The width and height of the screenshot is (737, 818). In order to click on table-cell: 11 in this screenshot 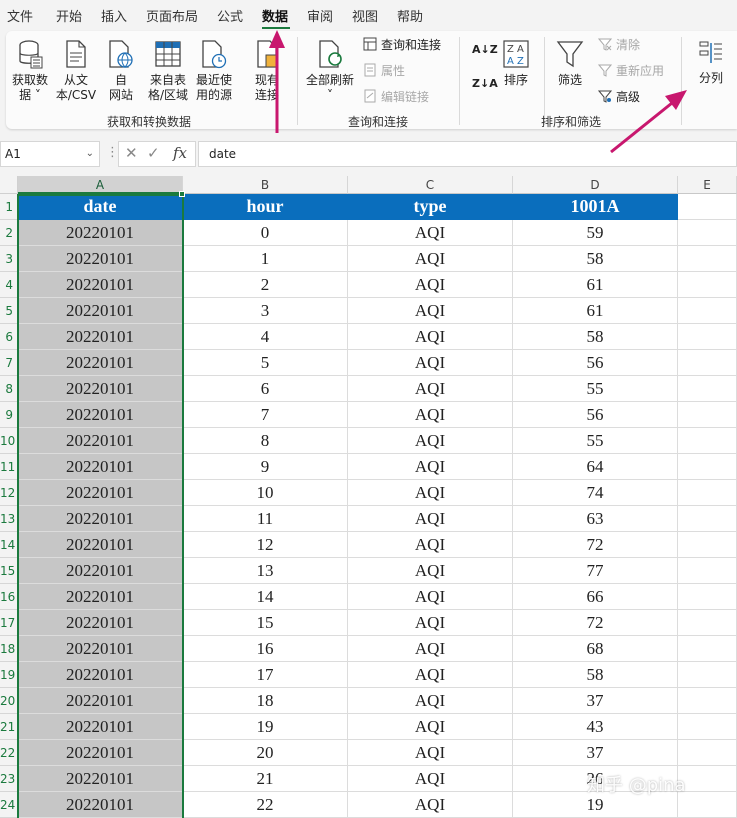, I will do `click(265, 519)`.